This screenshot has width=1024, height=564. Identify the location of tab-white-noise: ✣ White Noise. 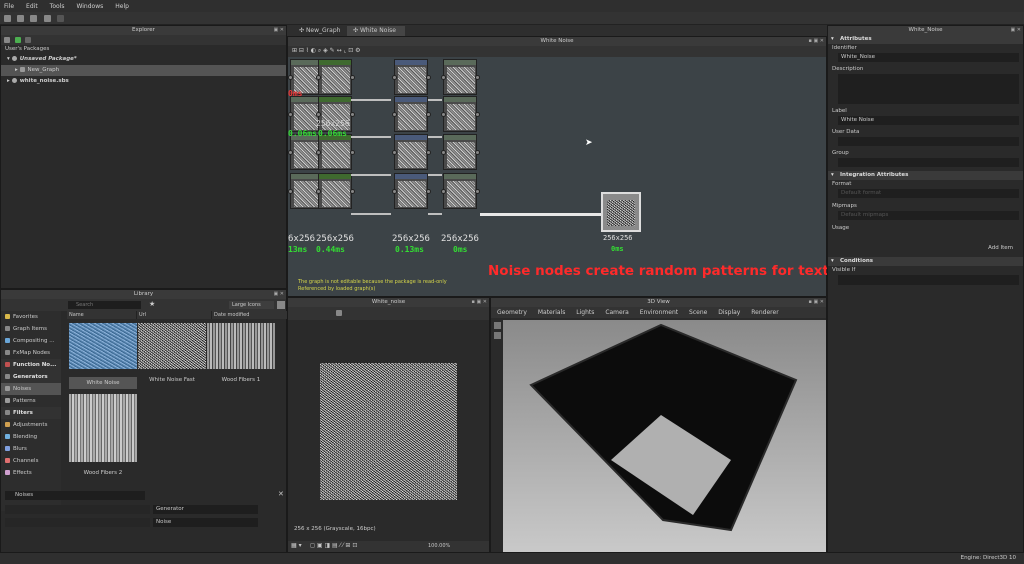
(376, 31).